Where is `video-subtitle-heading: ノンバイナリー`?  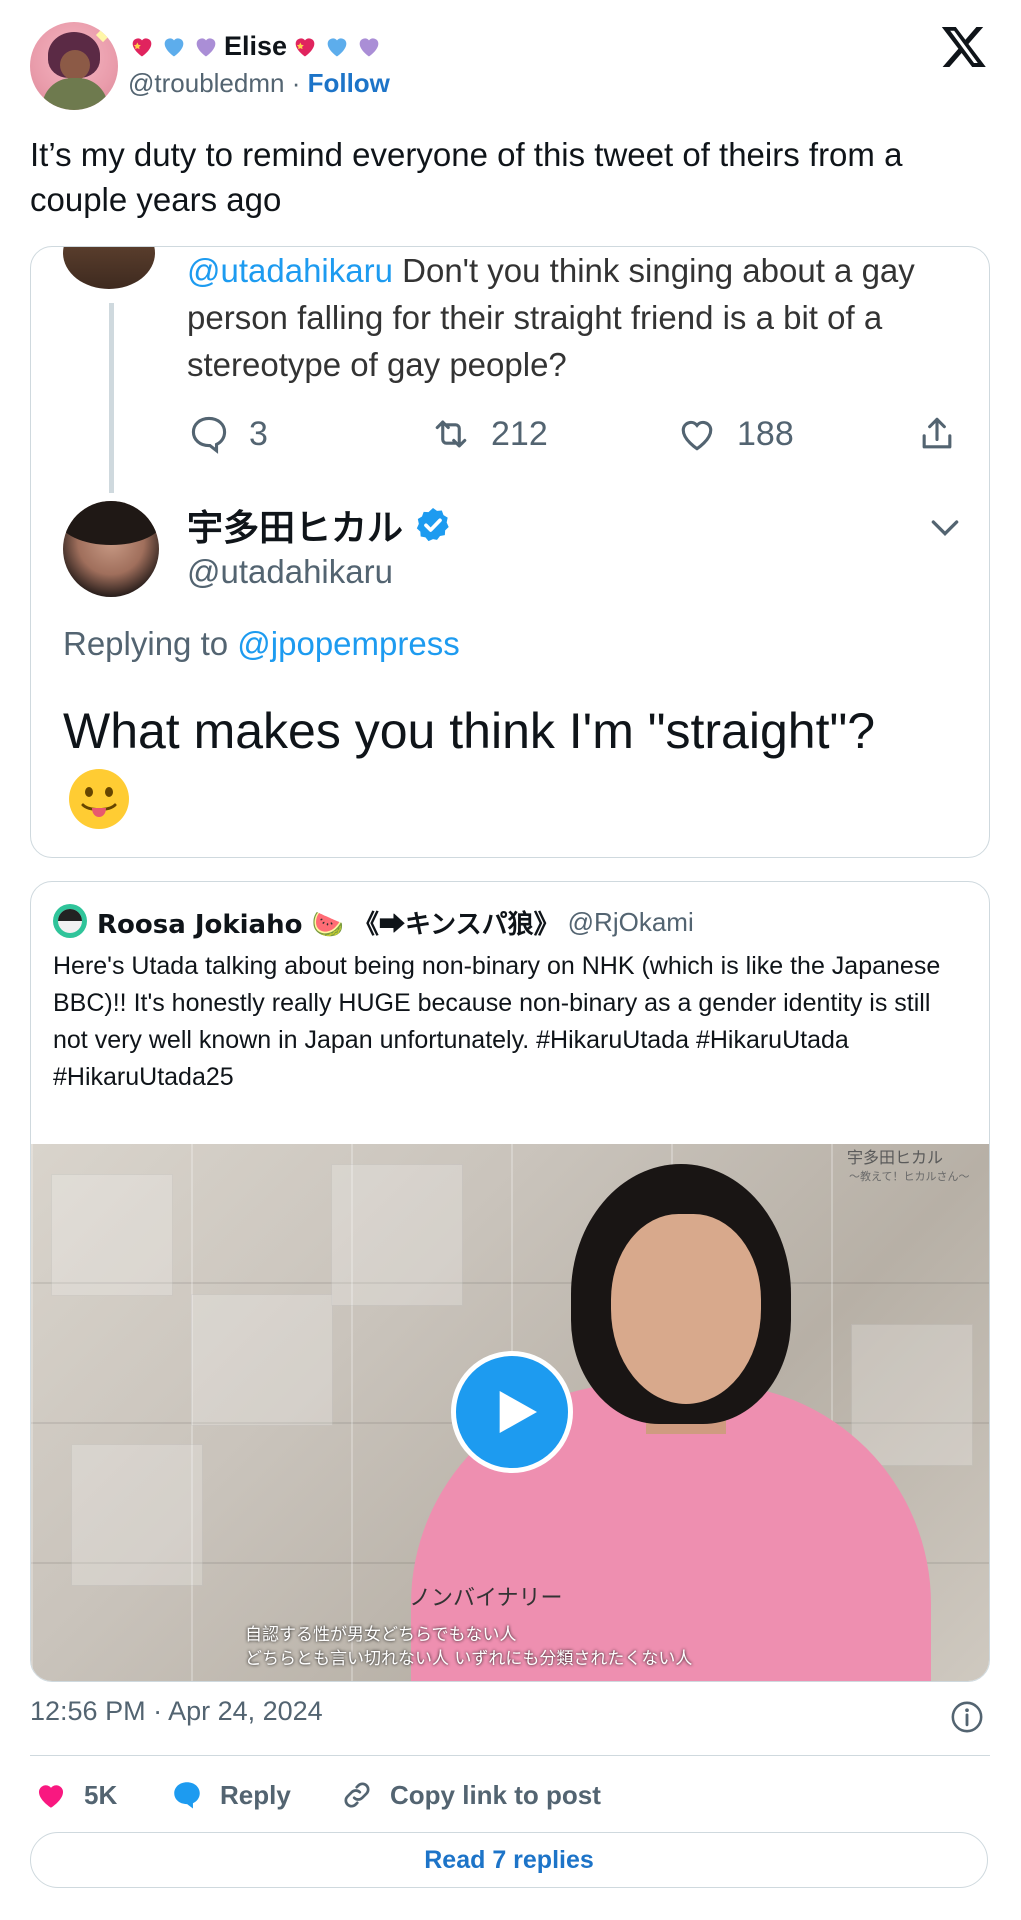
video-subtitle-heading: ノンバイナリー is located at coordinates (486, 1598).